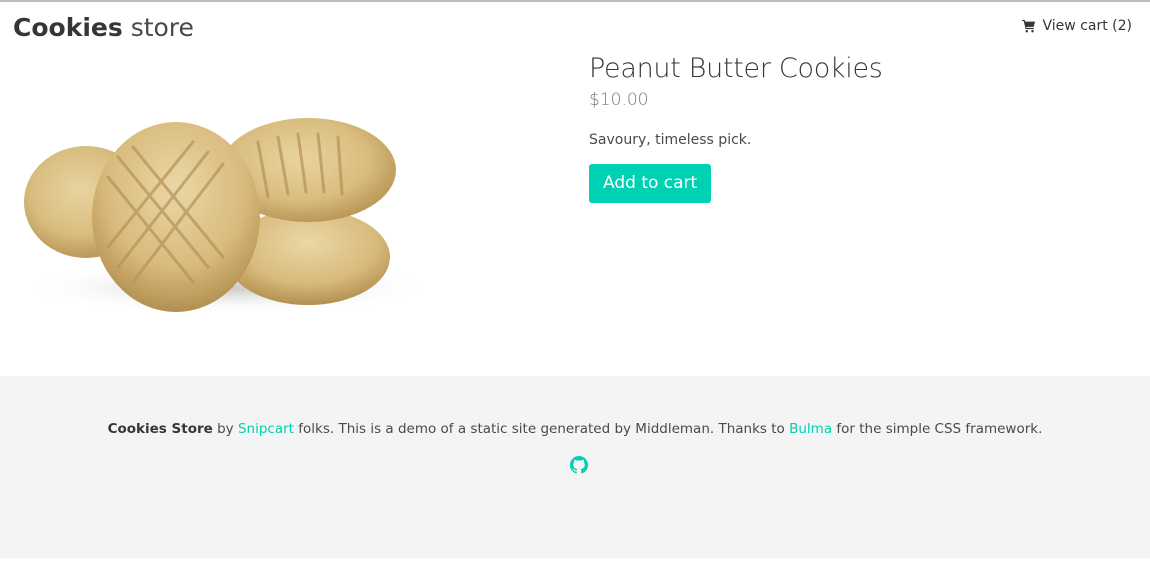  Describe the element at coordinates (939, 429) in the screenshot. I see `footer-text-end: for the simple CSS framework.` at that location.